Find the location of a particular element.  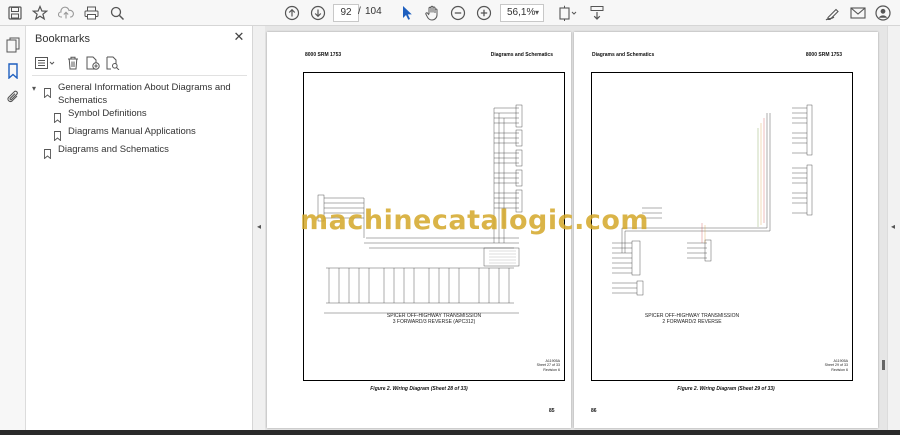

delete-trash-icon is located at coordinates (73, 63).